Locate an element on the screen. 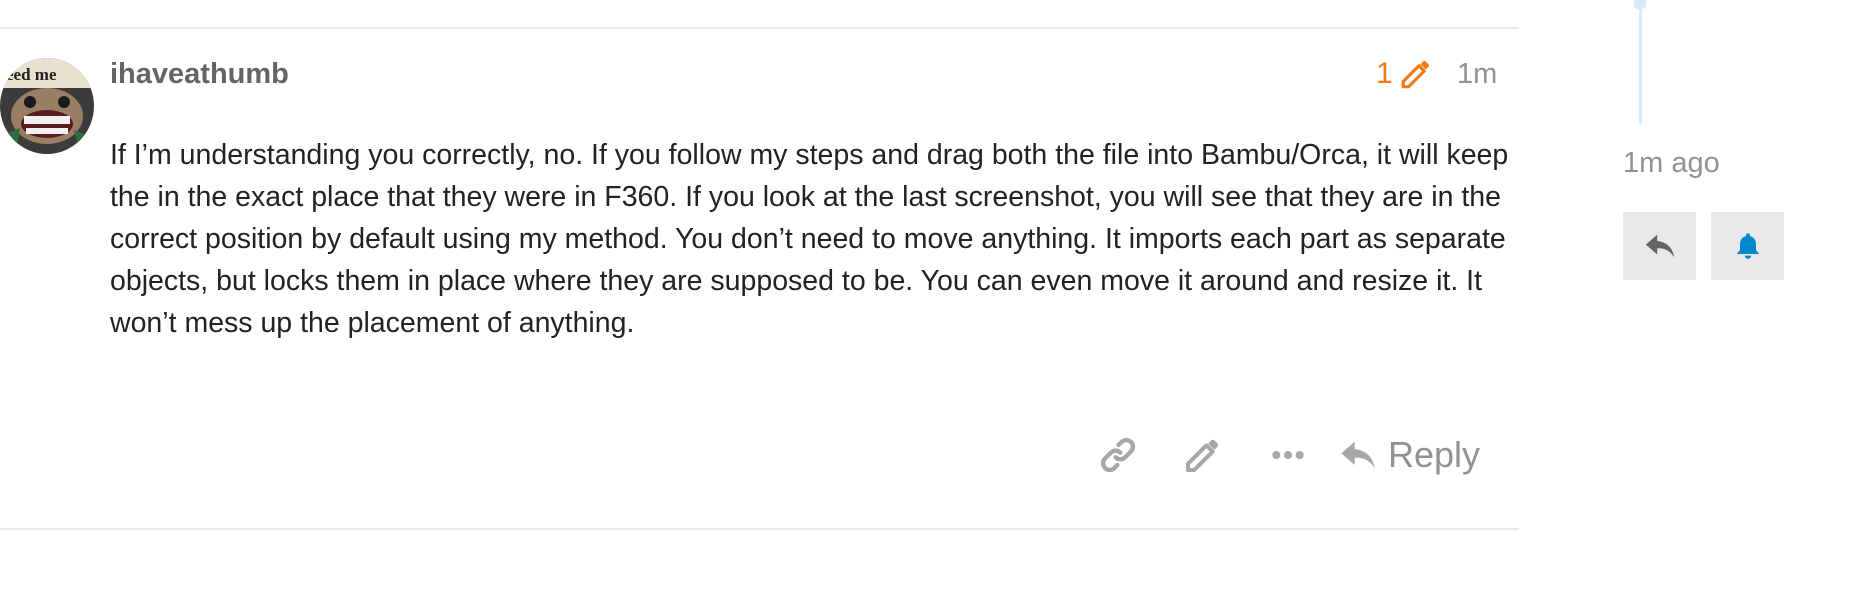 This screenshot has height=604, width=1872. bell-icon is located at coordinates (1747, 246).